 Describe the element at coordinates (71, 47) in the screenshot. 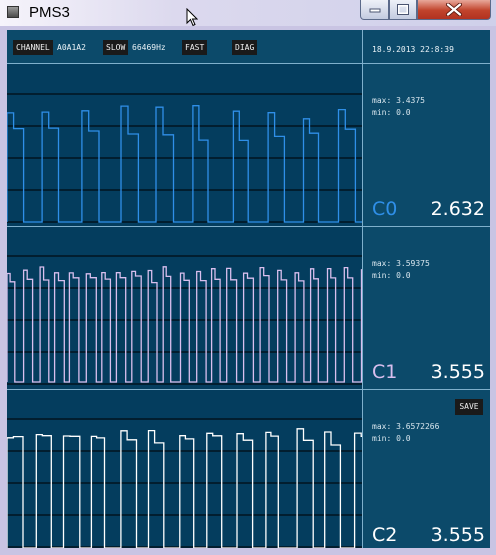

I see `channel-value: A0A1A2` at that location.